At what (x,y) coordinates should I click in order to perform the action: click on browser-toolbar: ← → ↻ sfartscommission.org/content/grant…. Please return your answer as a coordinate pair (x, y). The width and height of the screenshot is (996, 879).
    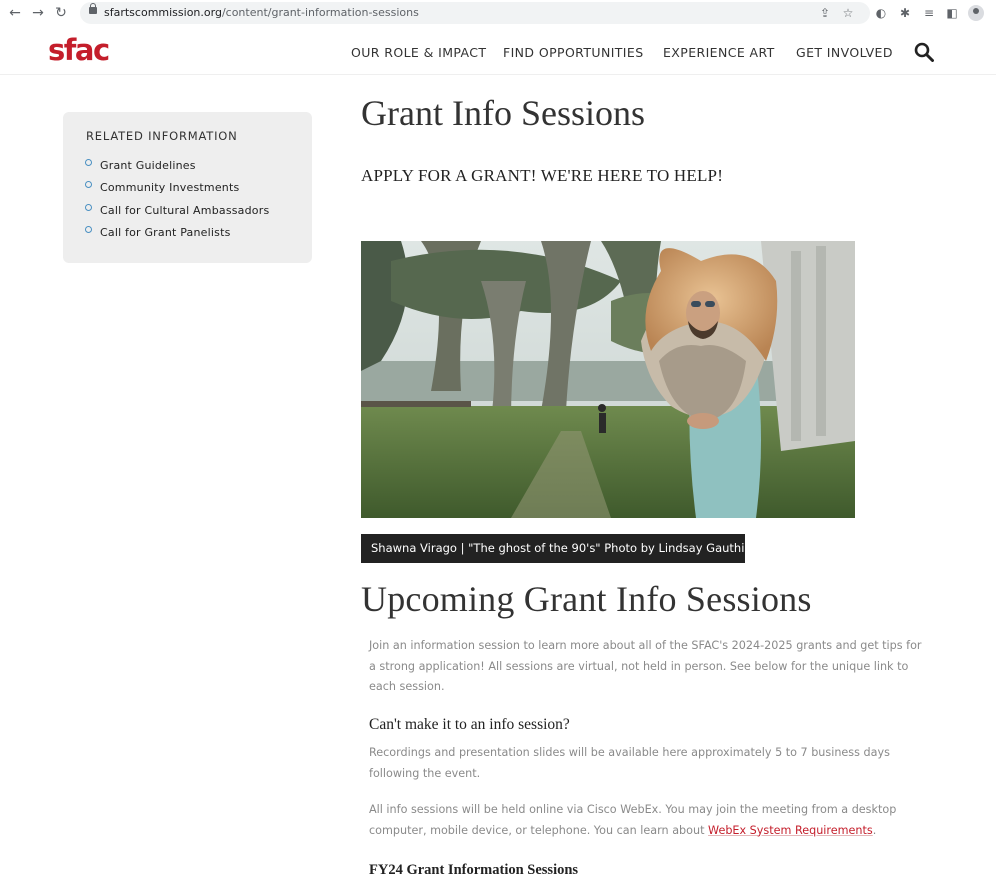
    Looking at the image, I should click on (498, 13).